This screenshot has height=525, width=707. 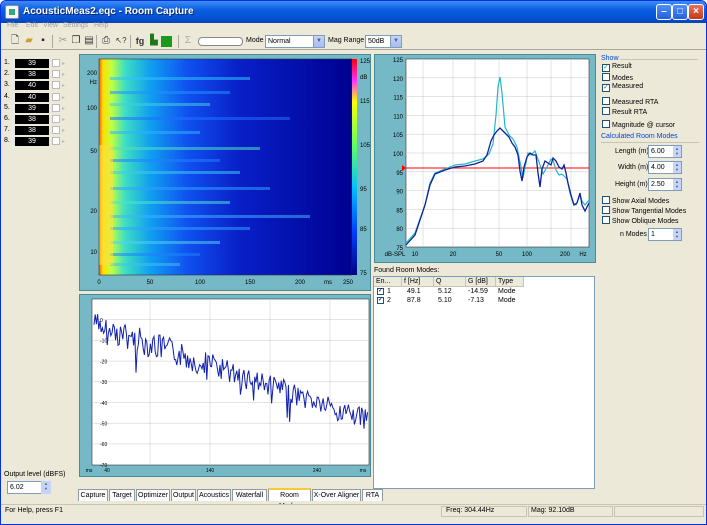 What do you see at coordinates (101, 25) in the screenshot?
I see `menu-help: Help` at bounding box center [101, 25].